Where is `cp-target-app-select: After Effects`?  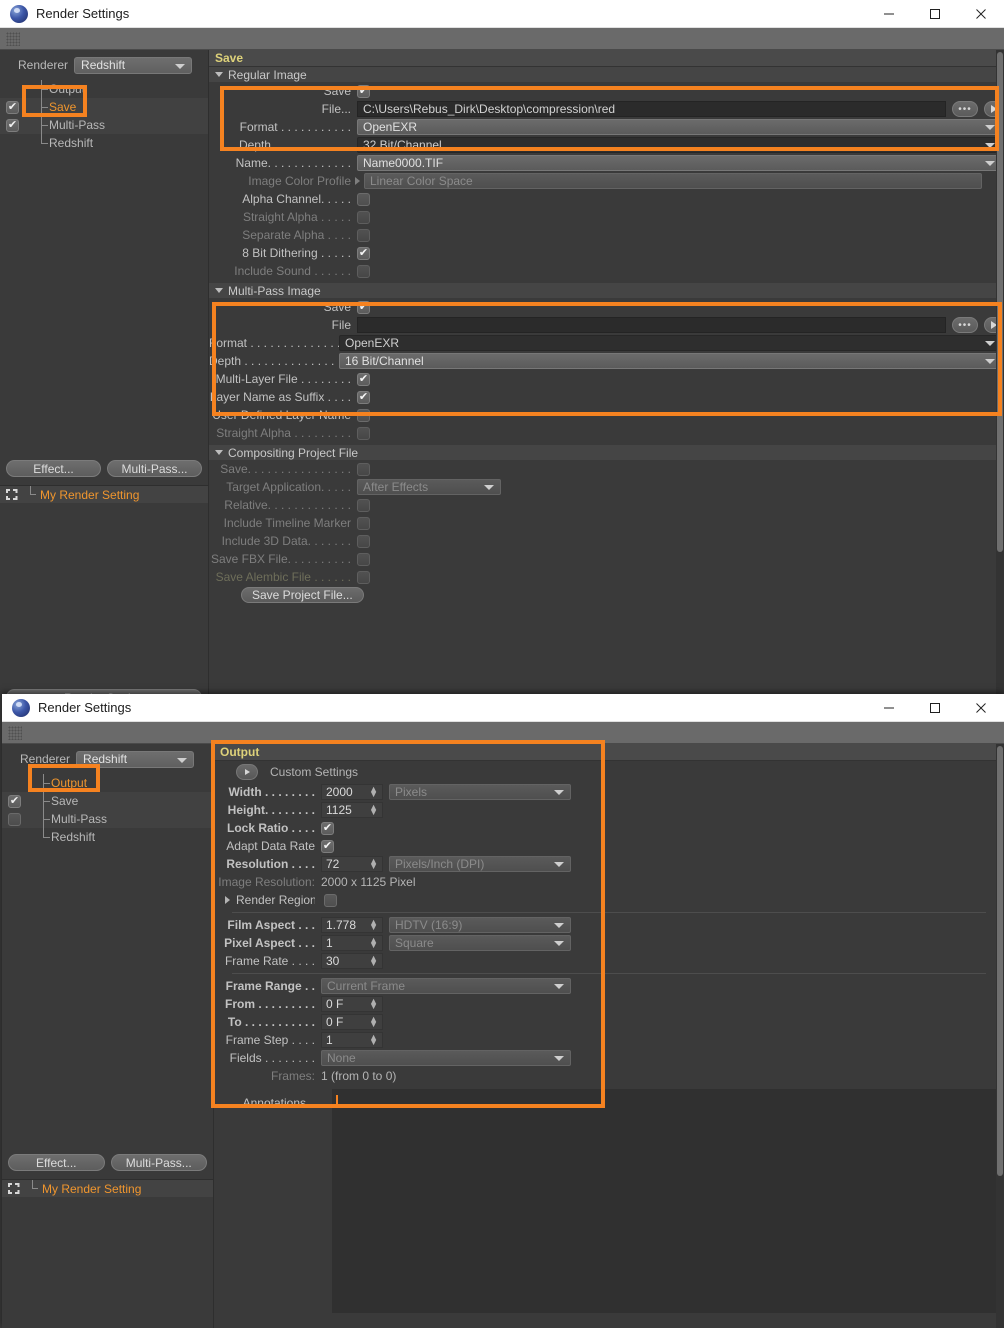 cp-target-app-select: After Effects is located at coordinates (429, 487).